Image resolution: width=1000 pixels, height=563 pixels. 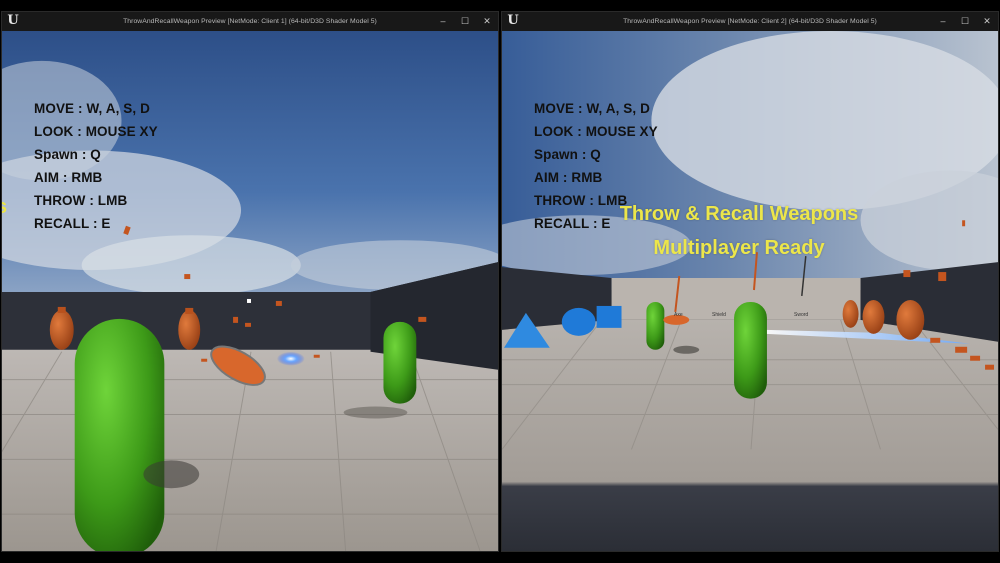 I want to click on hud-throw: THROW : LMB, so click(x=81, y=200).